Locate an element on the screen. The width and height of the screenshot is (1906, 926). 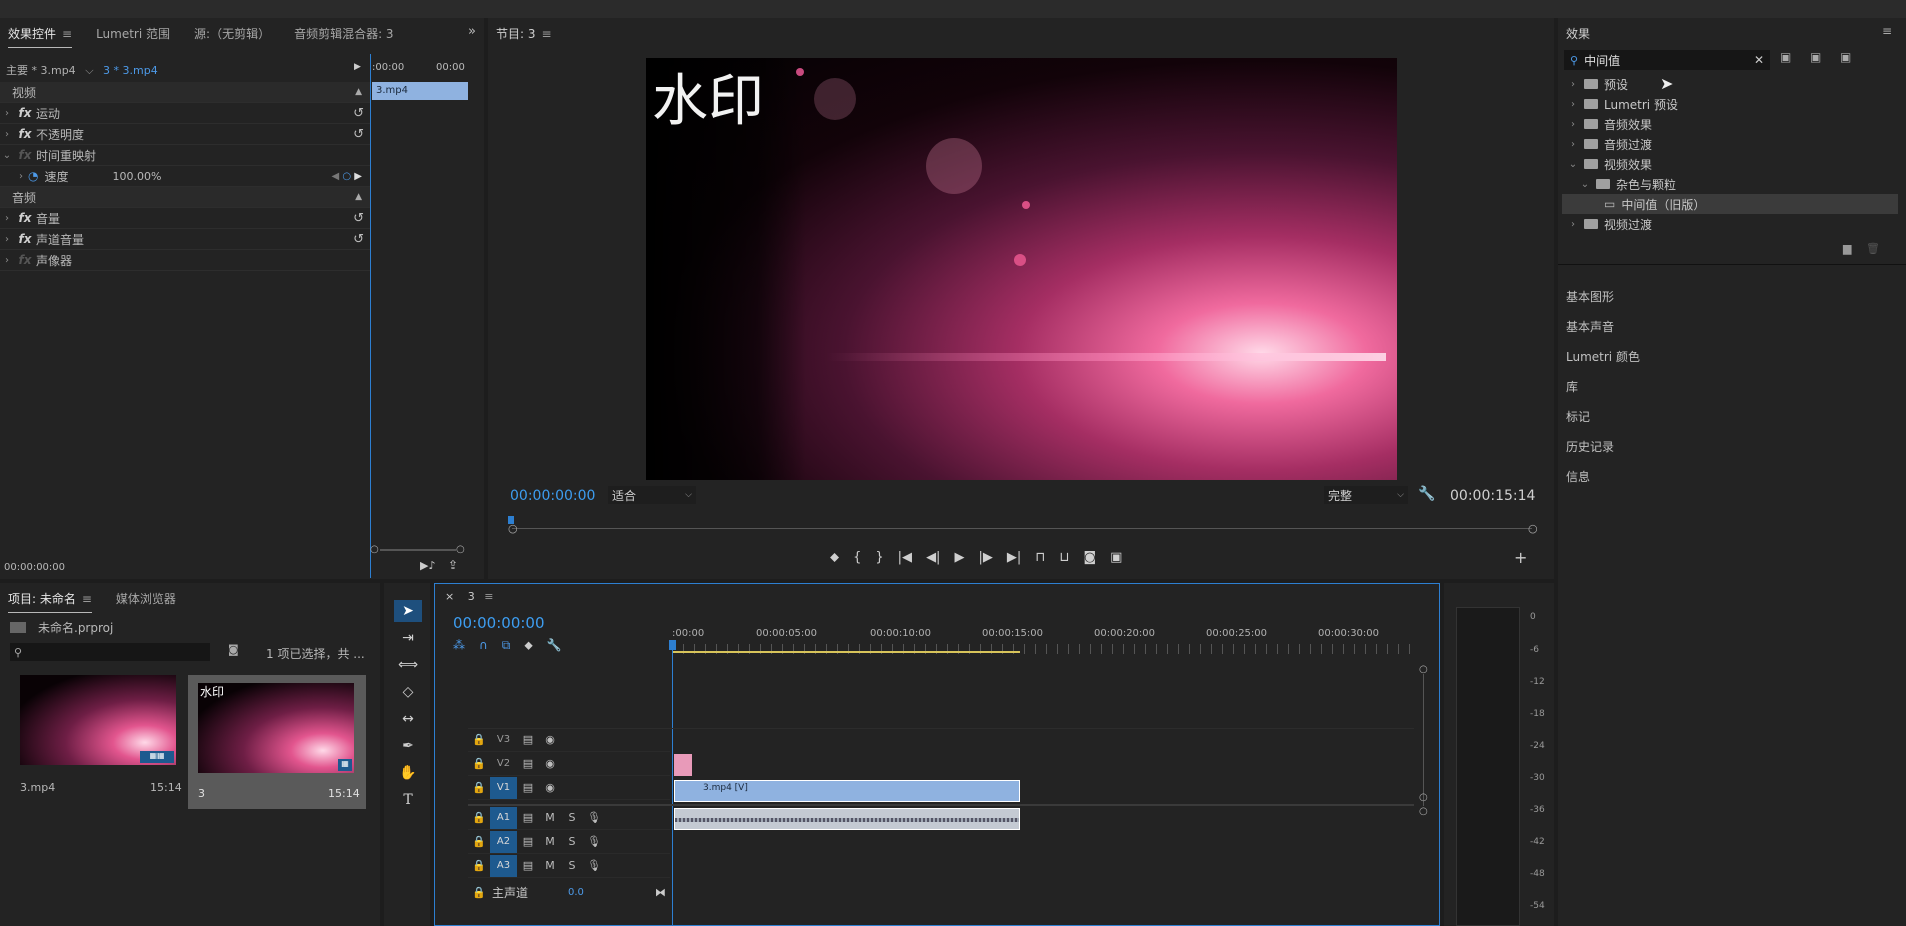
add-marker-icon: ⬥ is located at coordinates (834, 557).